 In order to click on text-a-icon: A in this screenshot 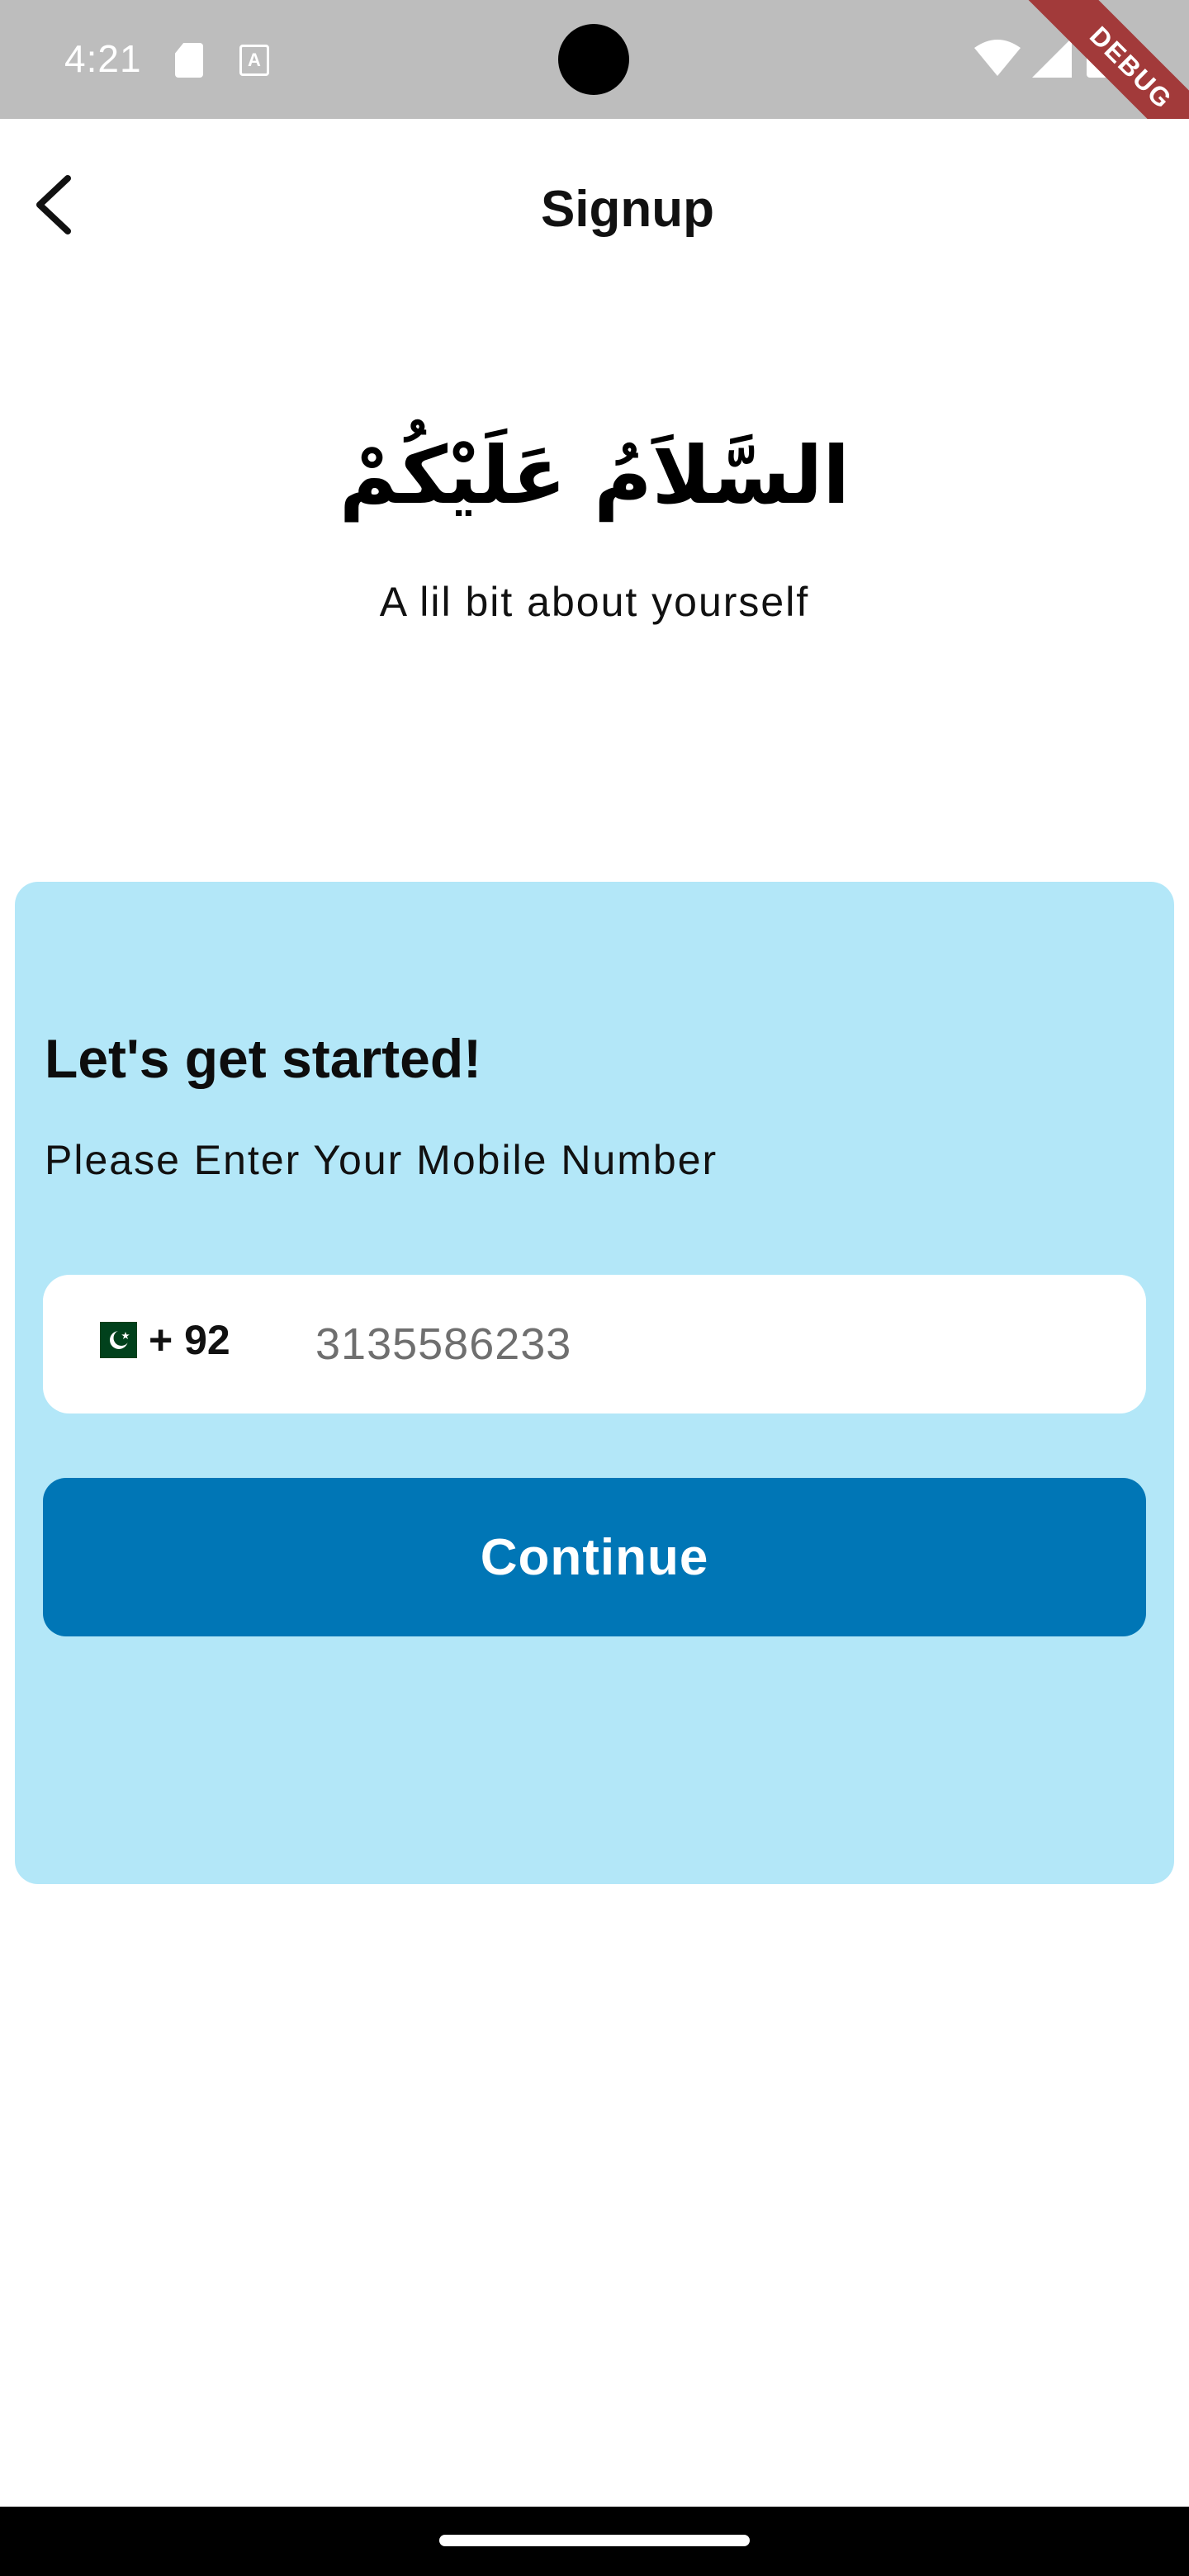, I will do `click(254, 60)`.